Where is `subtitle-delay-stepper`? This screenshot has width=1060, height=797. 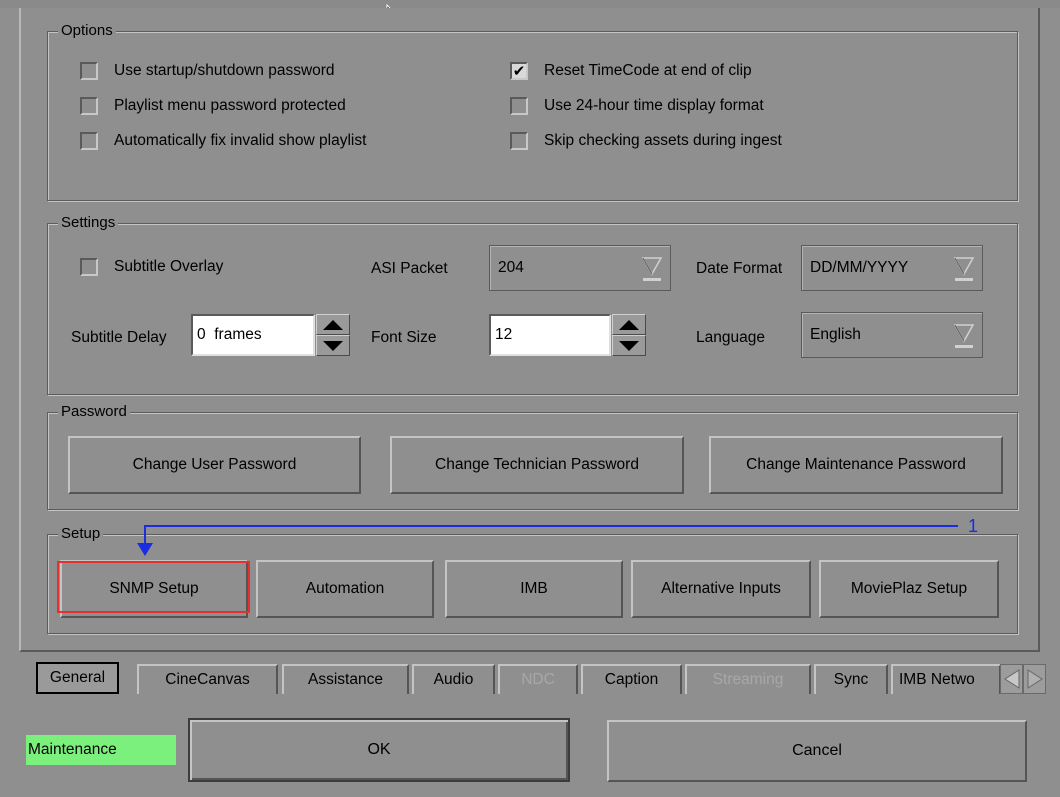 subtitle-delay-stepper is located at coordinates (333, 335).